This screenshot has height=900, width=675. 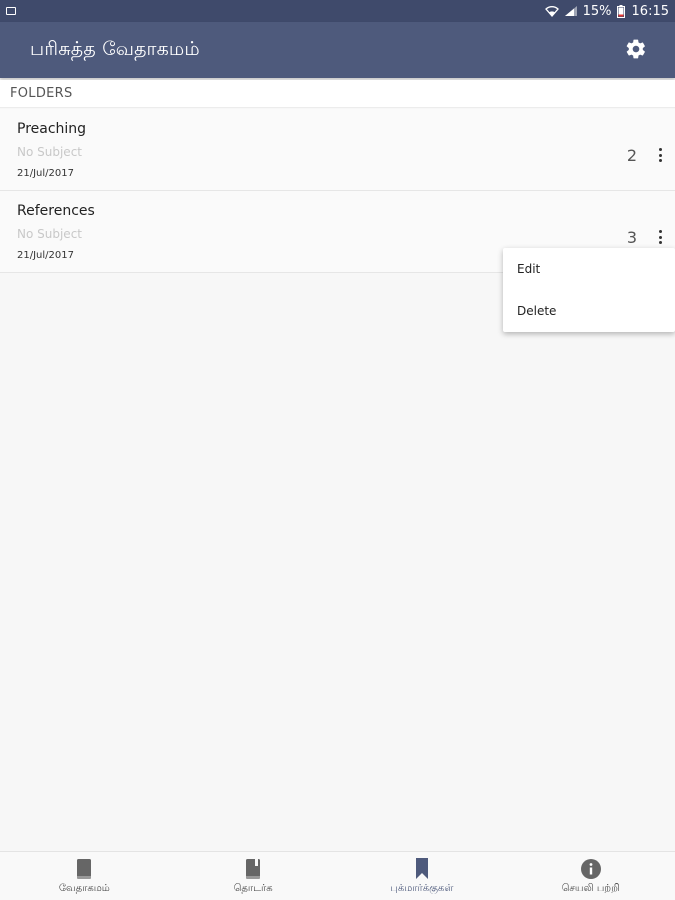 What do you see at coordinates (590, 888) in the screenshot?
I see `nav-label: செயலி பற்றி` at bounding box center [590, 888].